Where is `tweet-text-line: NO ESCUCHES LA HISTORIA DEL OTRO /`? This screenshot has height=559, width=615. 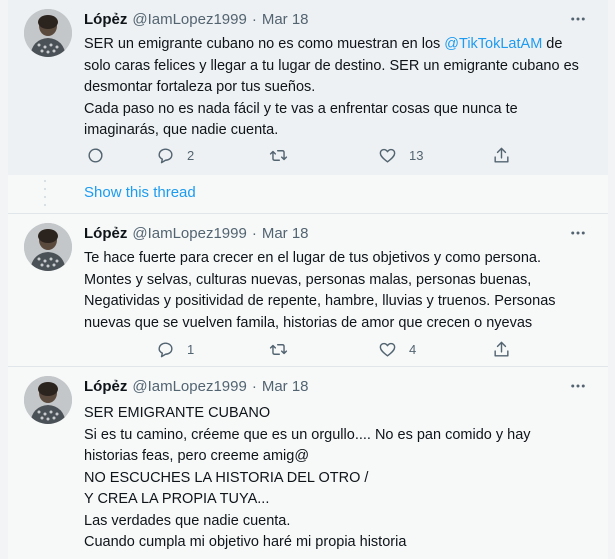
tweet-text-line: NO ESCUCHES LA HISTORIA DEL OTRO / is located at coordinates (226, 477).